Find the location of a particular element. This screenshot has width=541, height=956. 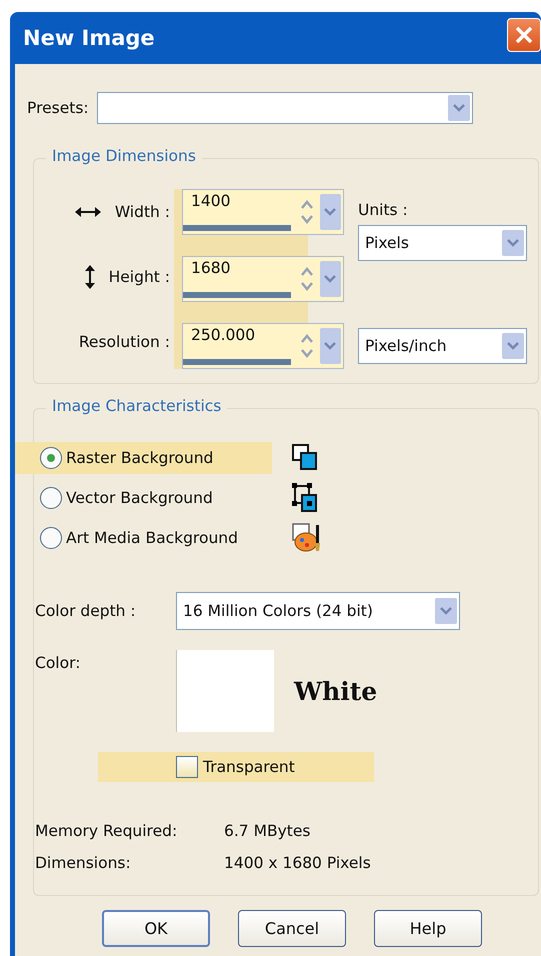

info-value: 6.7 MBytes is located at coordinates (267, 831).